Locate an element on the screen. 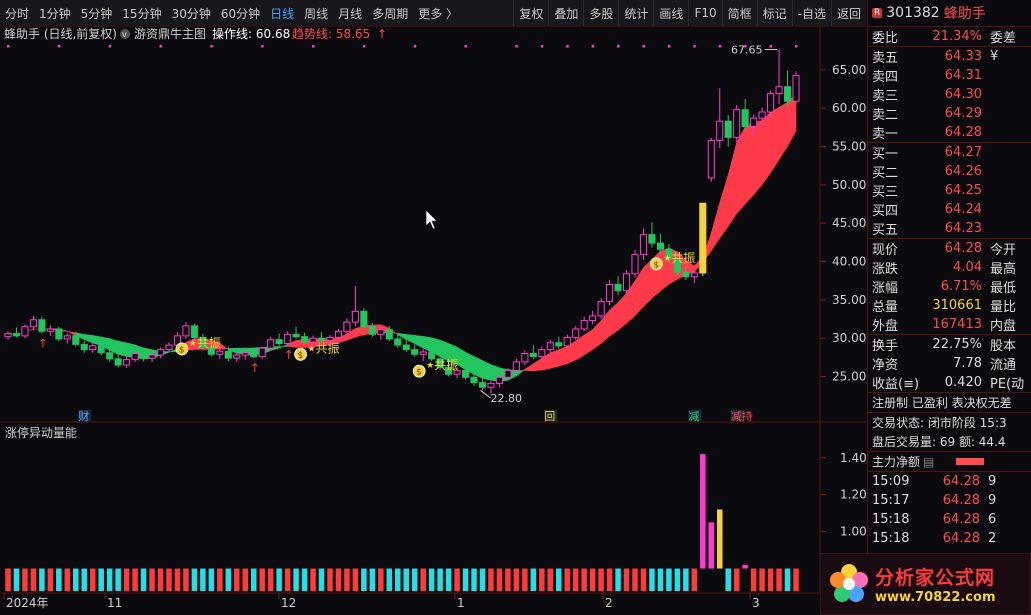 This screenshot has height=615, width=1031. tool-button-3: 统计 is located at coordinates (635, 13).